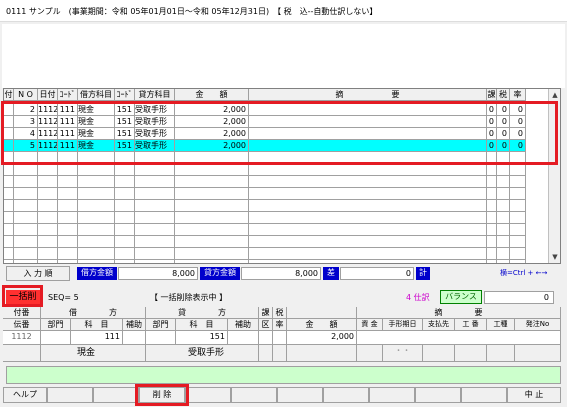 The height and width of the screenshot is (407, 567). I want to click on ka-header: 課, so click(266, 313).